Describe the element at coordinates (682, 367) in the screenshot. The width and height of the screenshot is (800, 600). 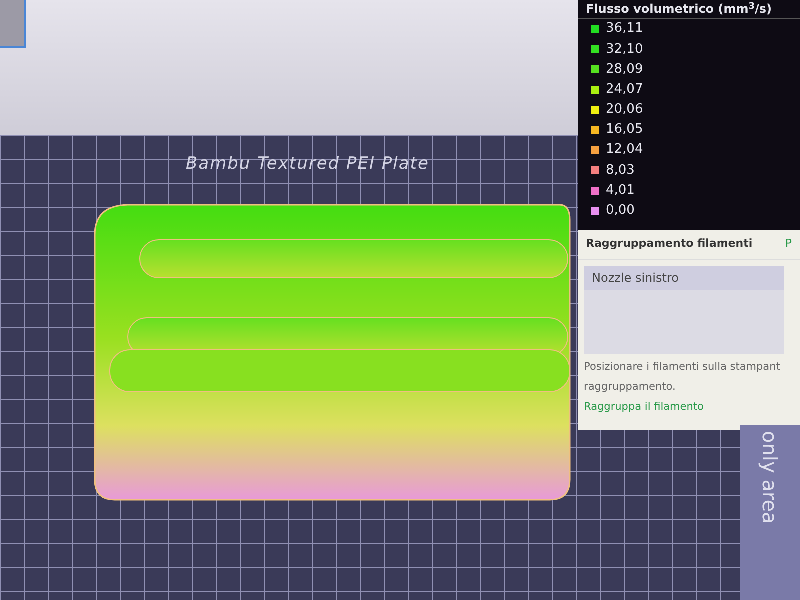
I see `hint-text: Posizionare i filamenti sulla stampant` at that location.